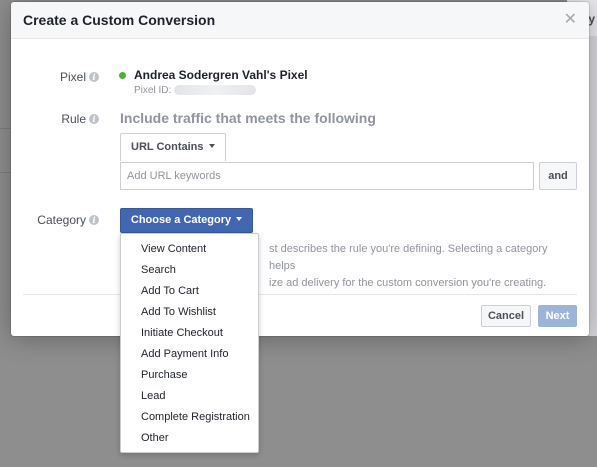 The image size is (597, 467). What do you see at coordinates (55, 77) in the screenshot?
I see `pixel-row-label: Pixel i` at bounding box center [55, 77].